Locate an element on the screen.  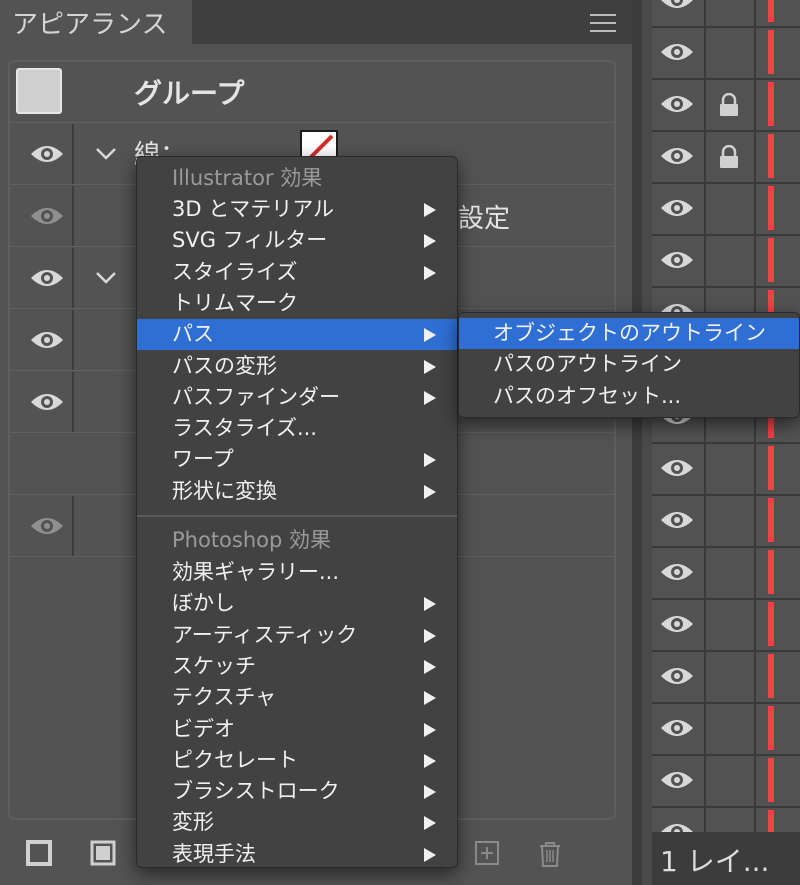
panel-tab-bar: アピアランス is located at coordinates (316, 22).